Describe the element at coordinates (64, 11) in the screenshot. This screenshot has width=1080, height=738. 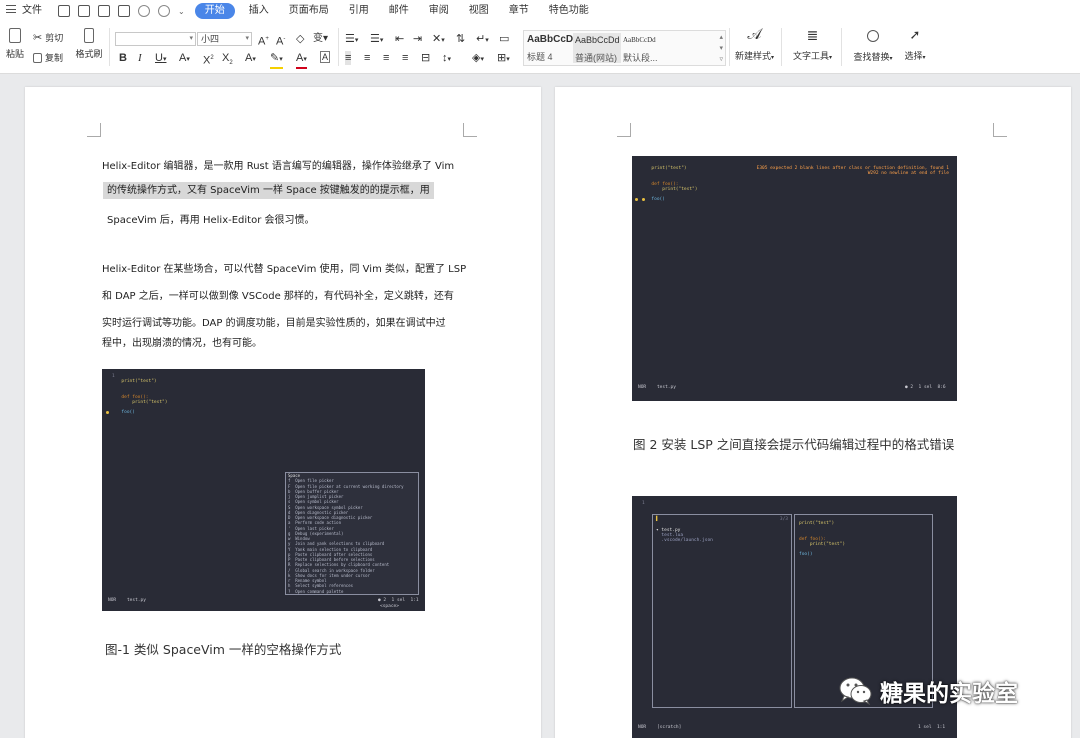
I see `save-icon` at that location.